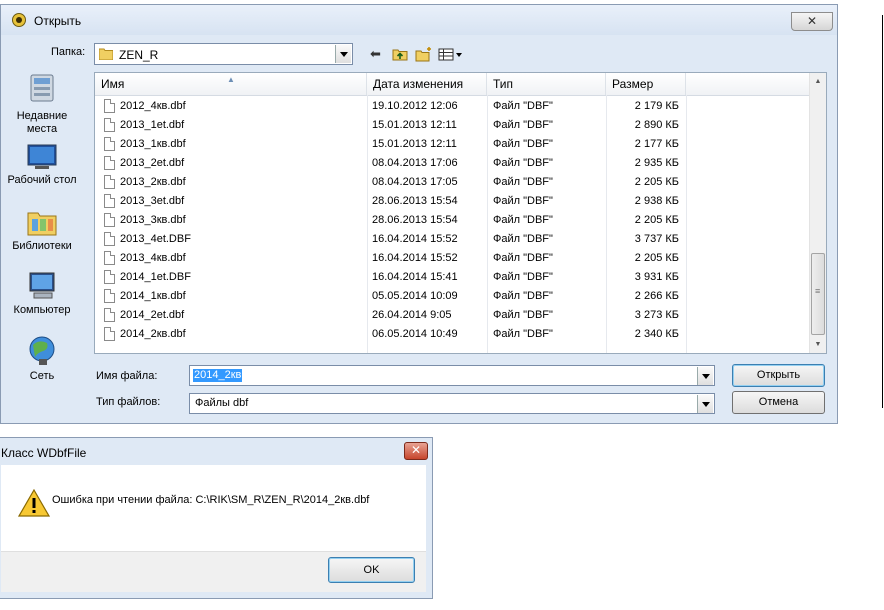  I want to click on filetype-select: Файлы dbf, so click(452, 403).